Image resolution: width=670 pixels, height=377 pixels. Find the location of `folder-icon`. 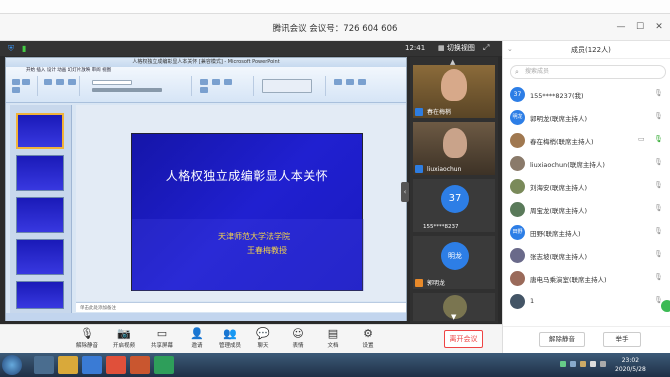

folder-icon is located at coordinates (68, 365).